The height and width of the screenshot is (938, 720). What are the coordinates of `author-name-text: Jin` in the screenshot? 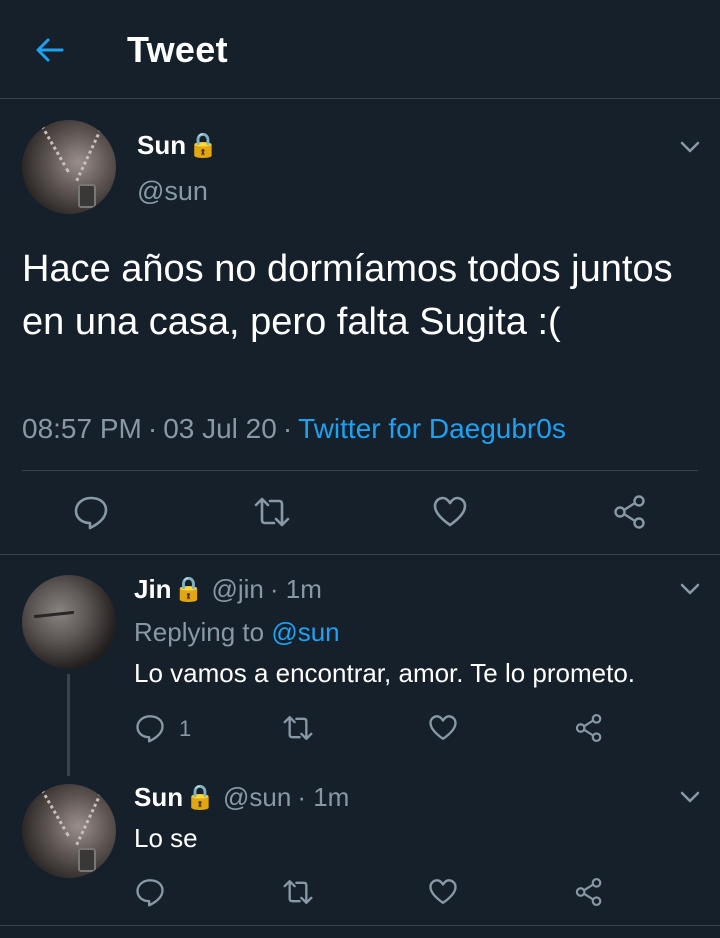 It's located at (153, 589).